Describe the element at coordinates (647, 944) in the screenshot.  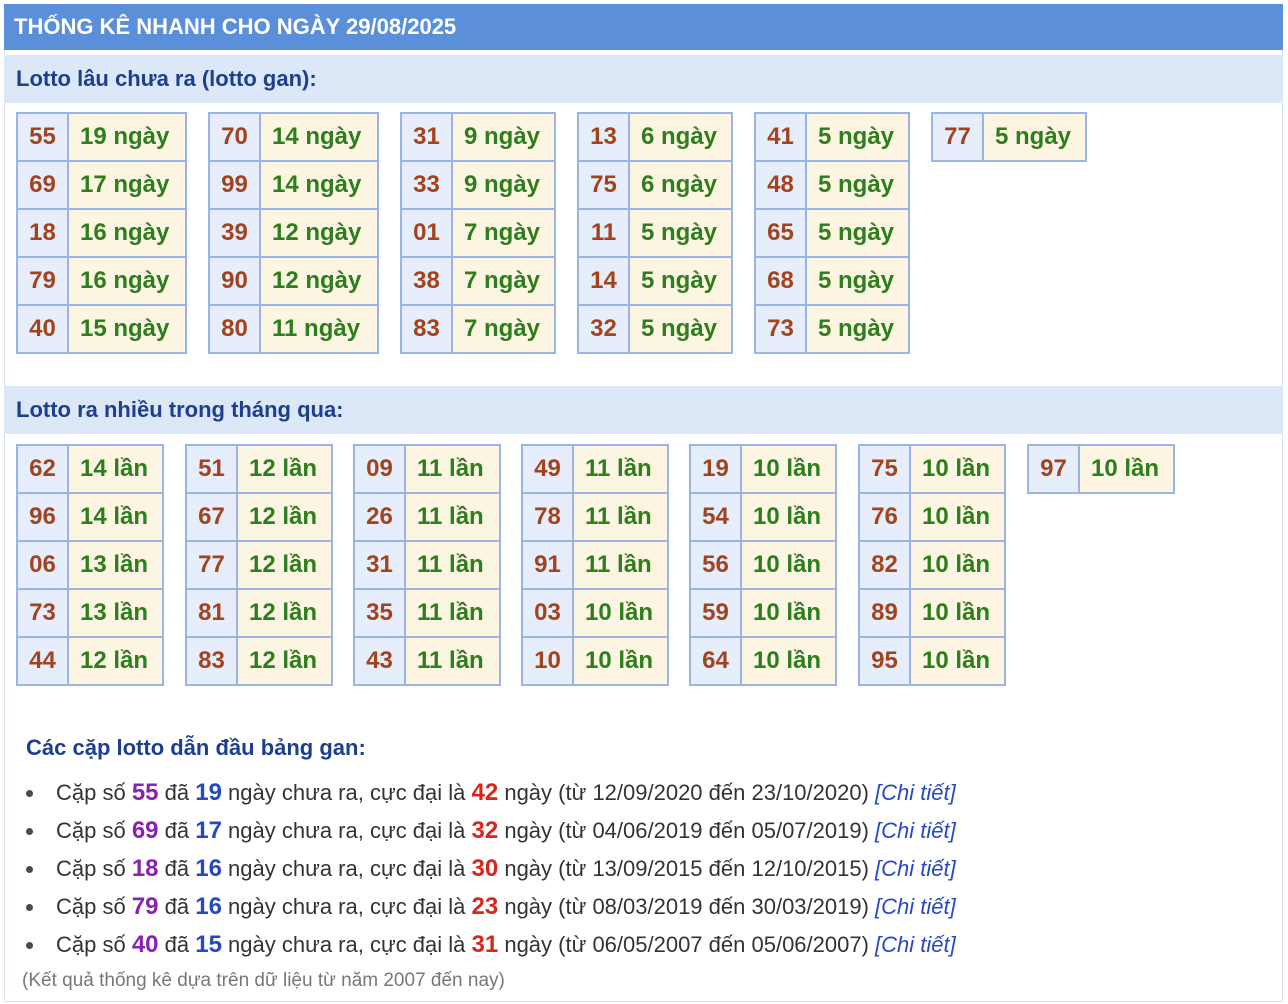
I see `from-date: 06/05/2007` at that location.